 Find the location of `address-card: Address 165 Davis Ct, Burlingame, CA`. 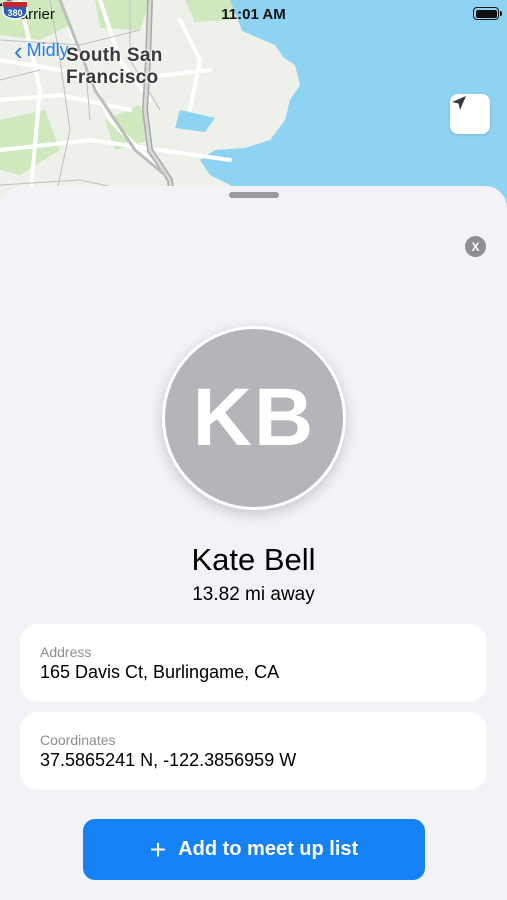

address-card: Address 165 Davis Ct, Burlingame, CA is located at coordinates (253, 663).